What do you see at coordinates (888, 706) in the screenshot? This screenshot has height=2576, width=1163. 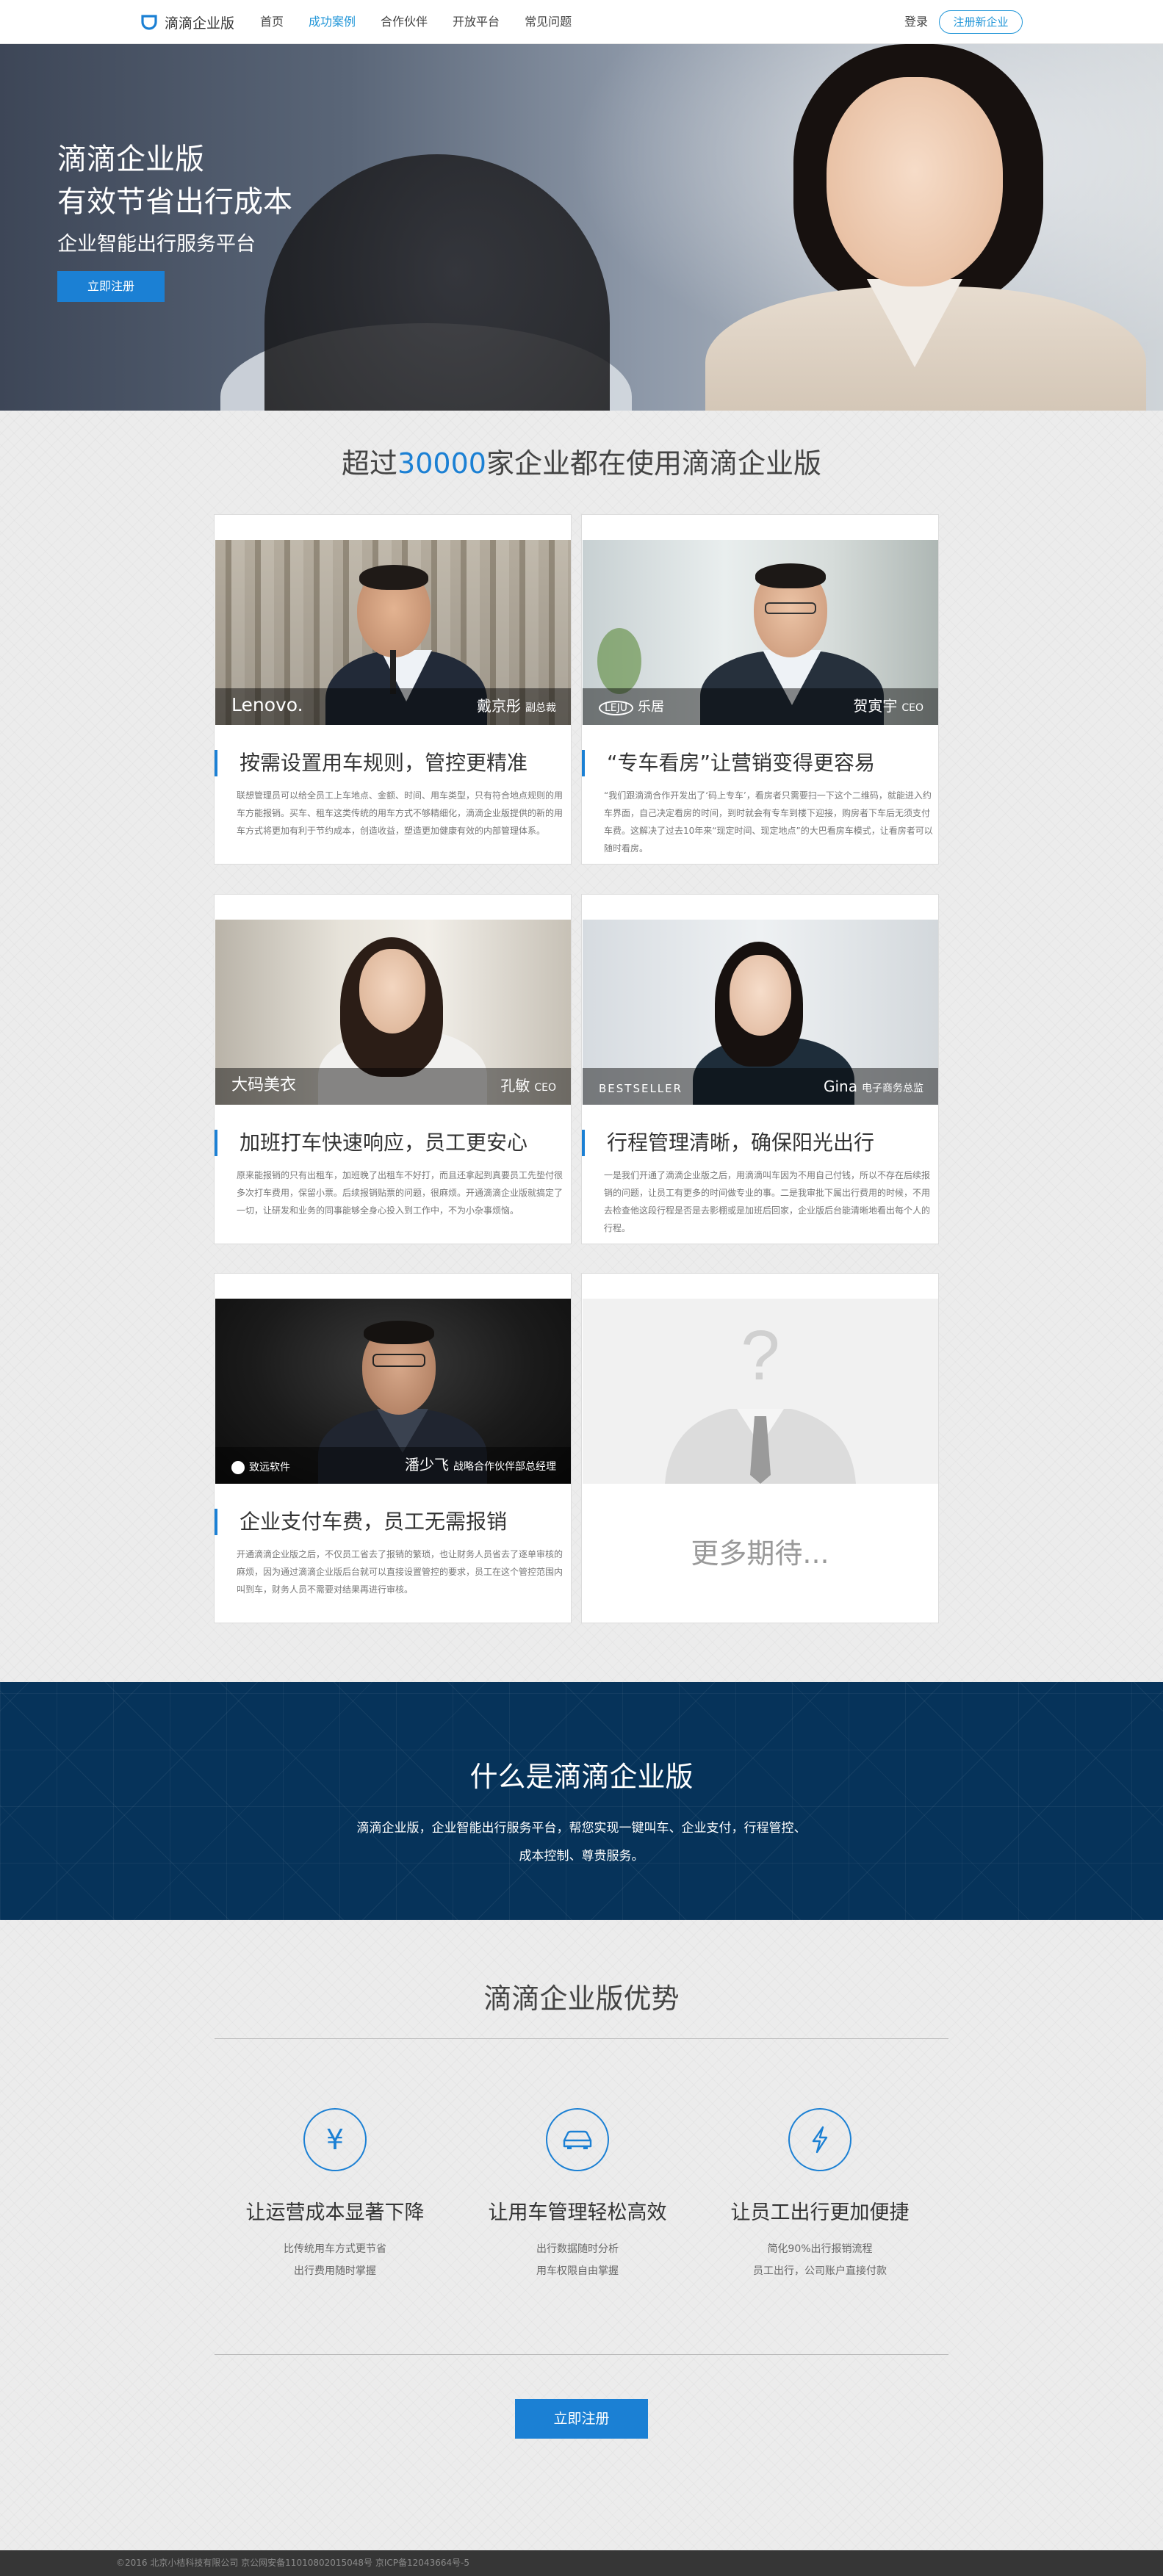 I see `person-name: 贺寅宇 CEO` at bounding box center [888, 706].